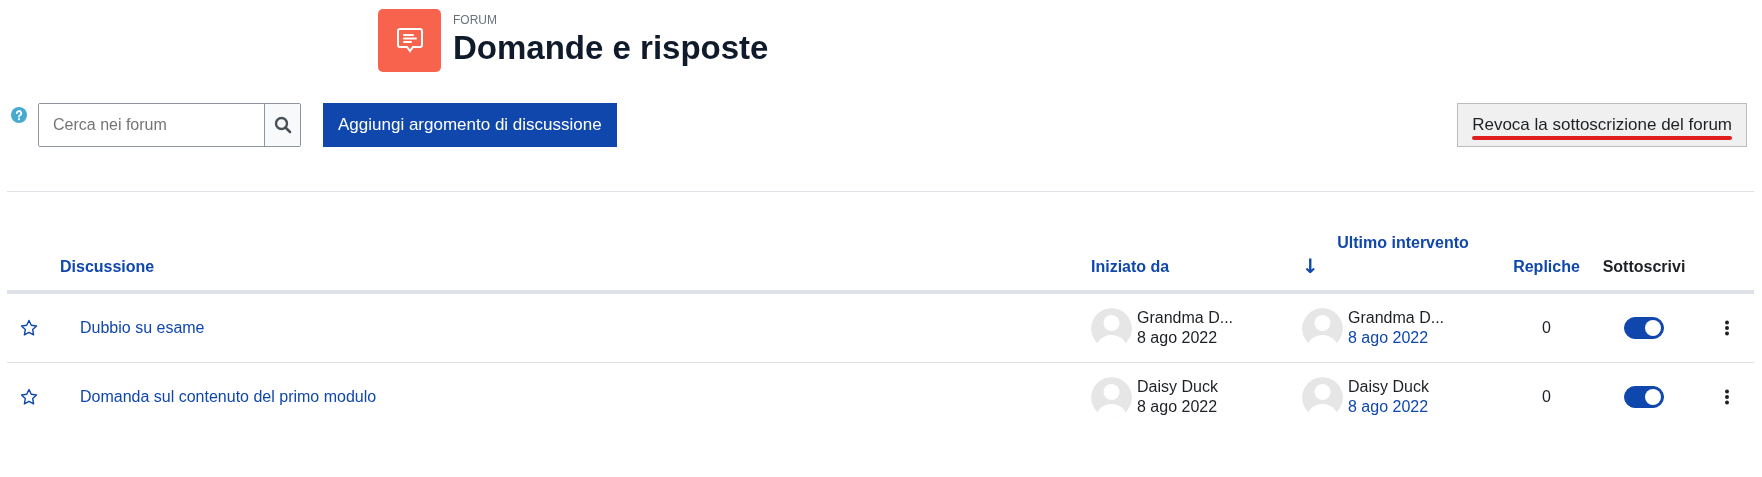 The height and width of the screenshot is (477, 1762). What do you see at coordinates (19, 115) in the screenshot?
I see `help-icon` at bounding box center [19, 115].